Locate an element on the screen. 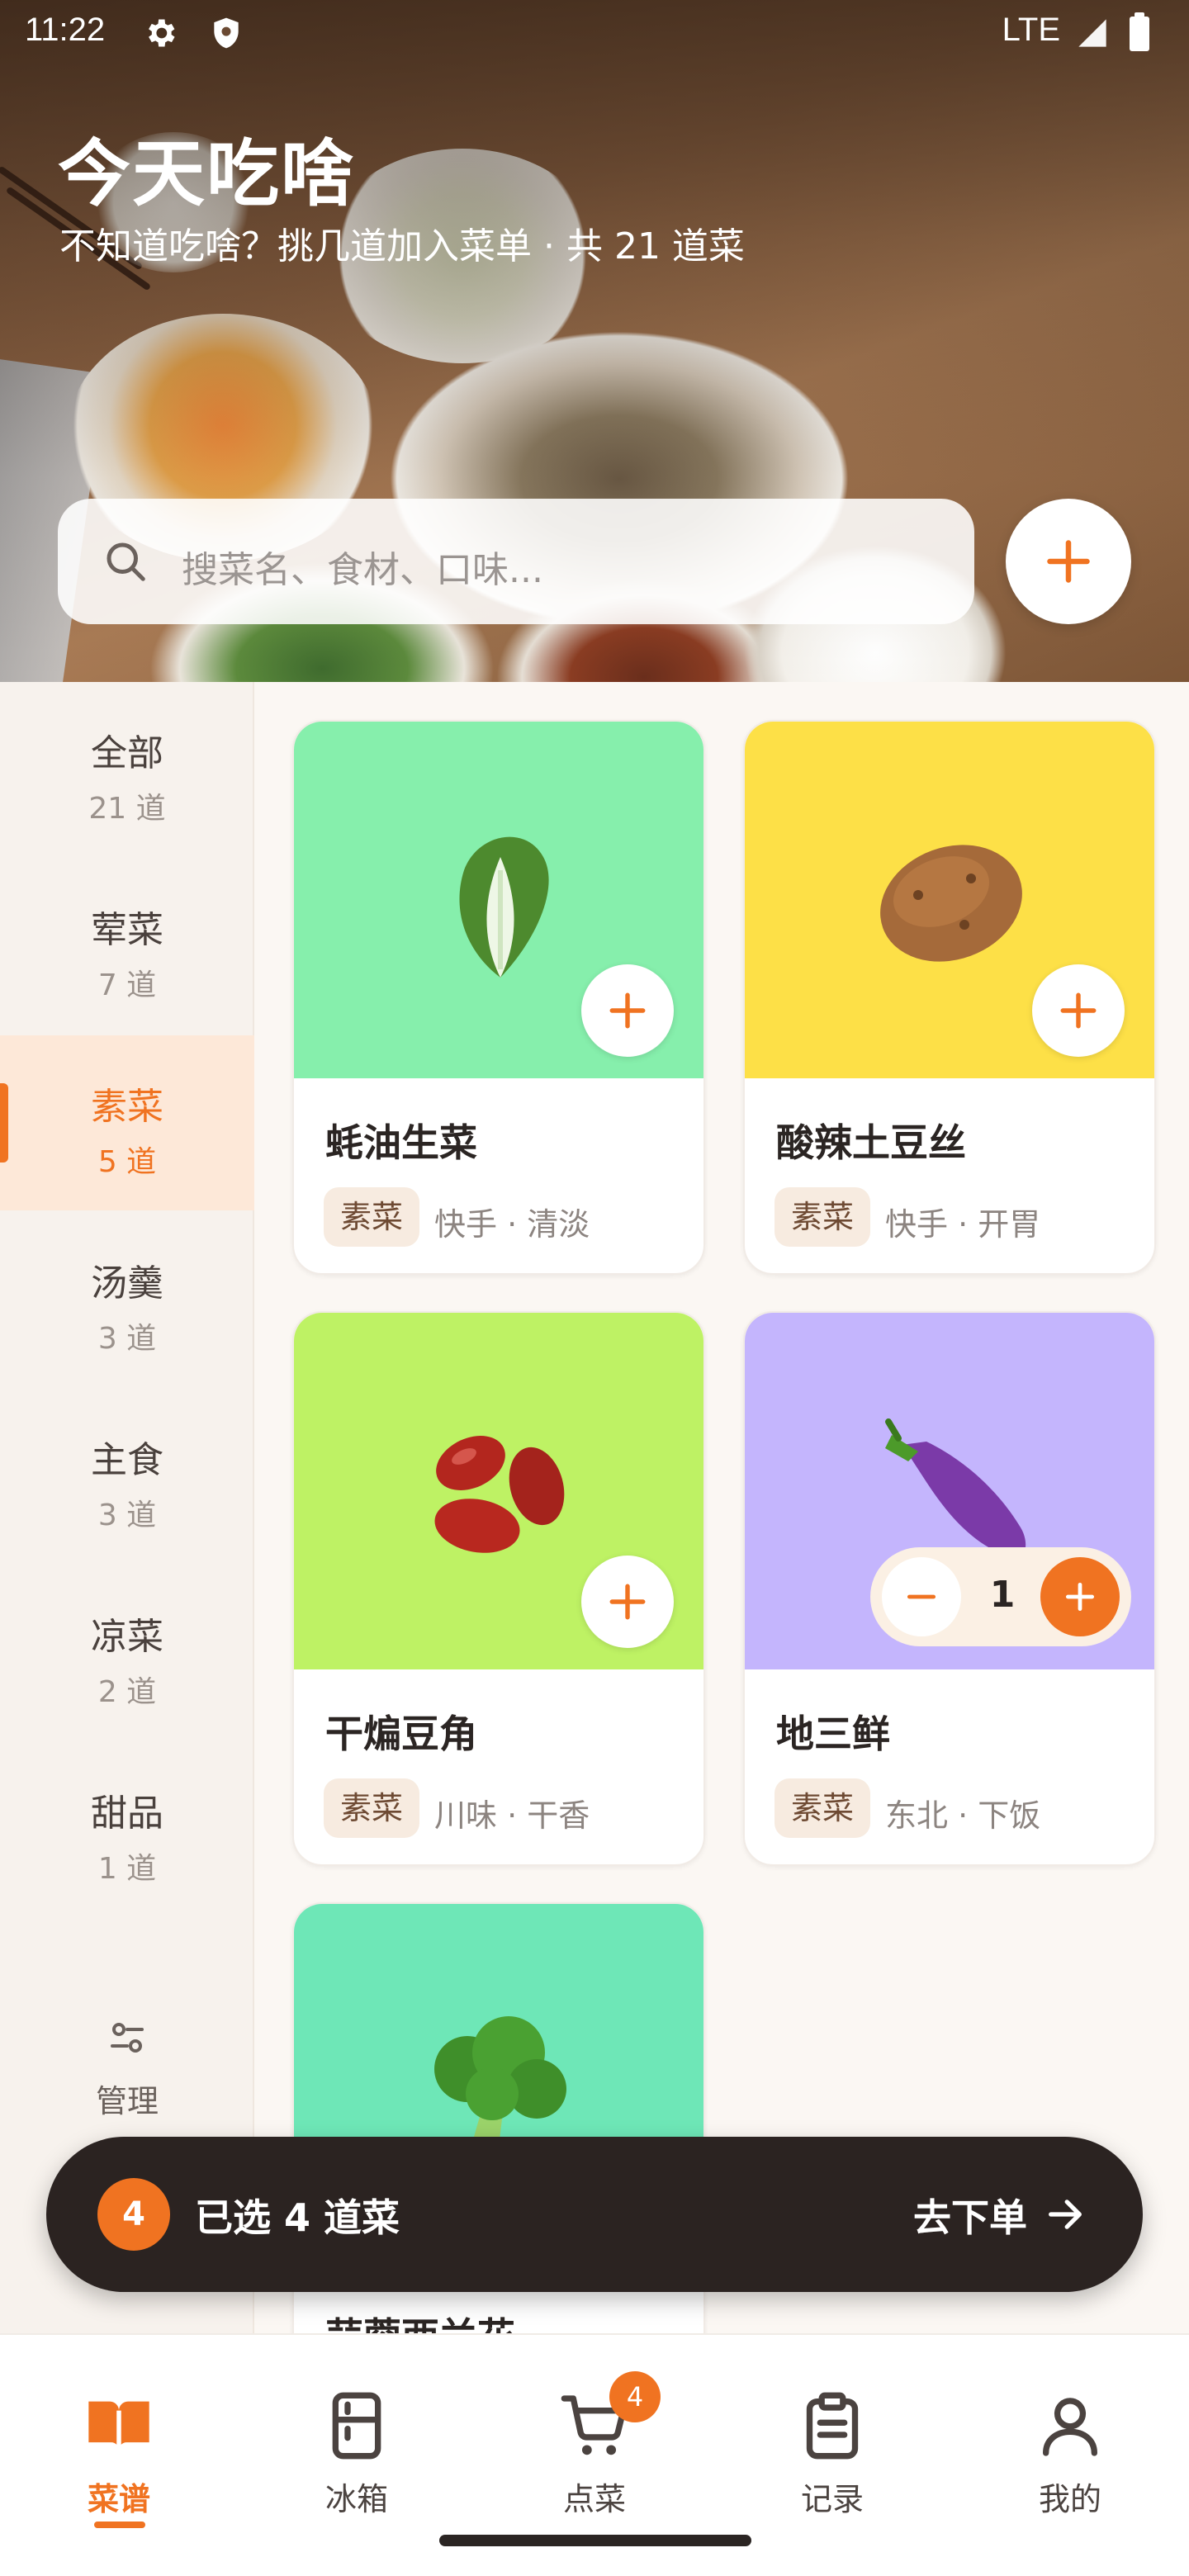  dish-name: 干煸豆角 is located at coordinates (401, 1734).